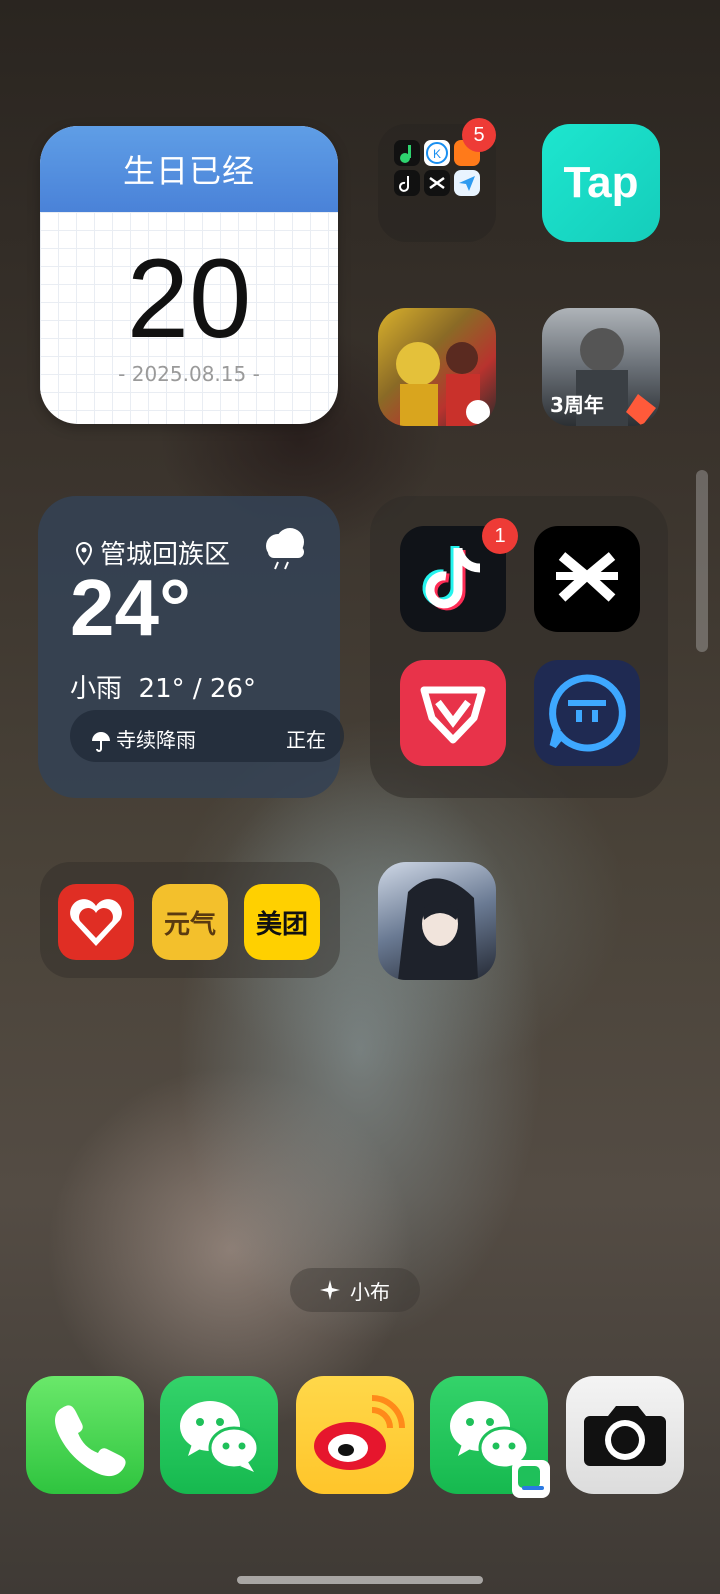 The height and width of the screenshot is (1594, 720). Describe the element at coordinates (407, 183) in the screenshot. I see `tiktok-app-icon` at that location.